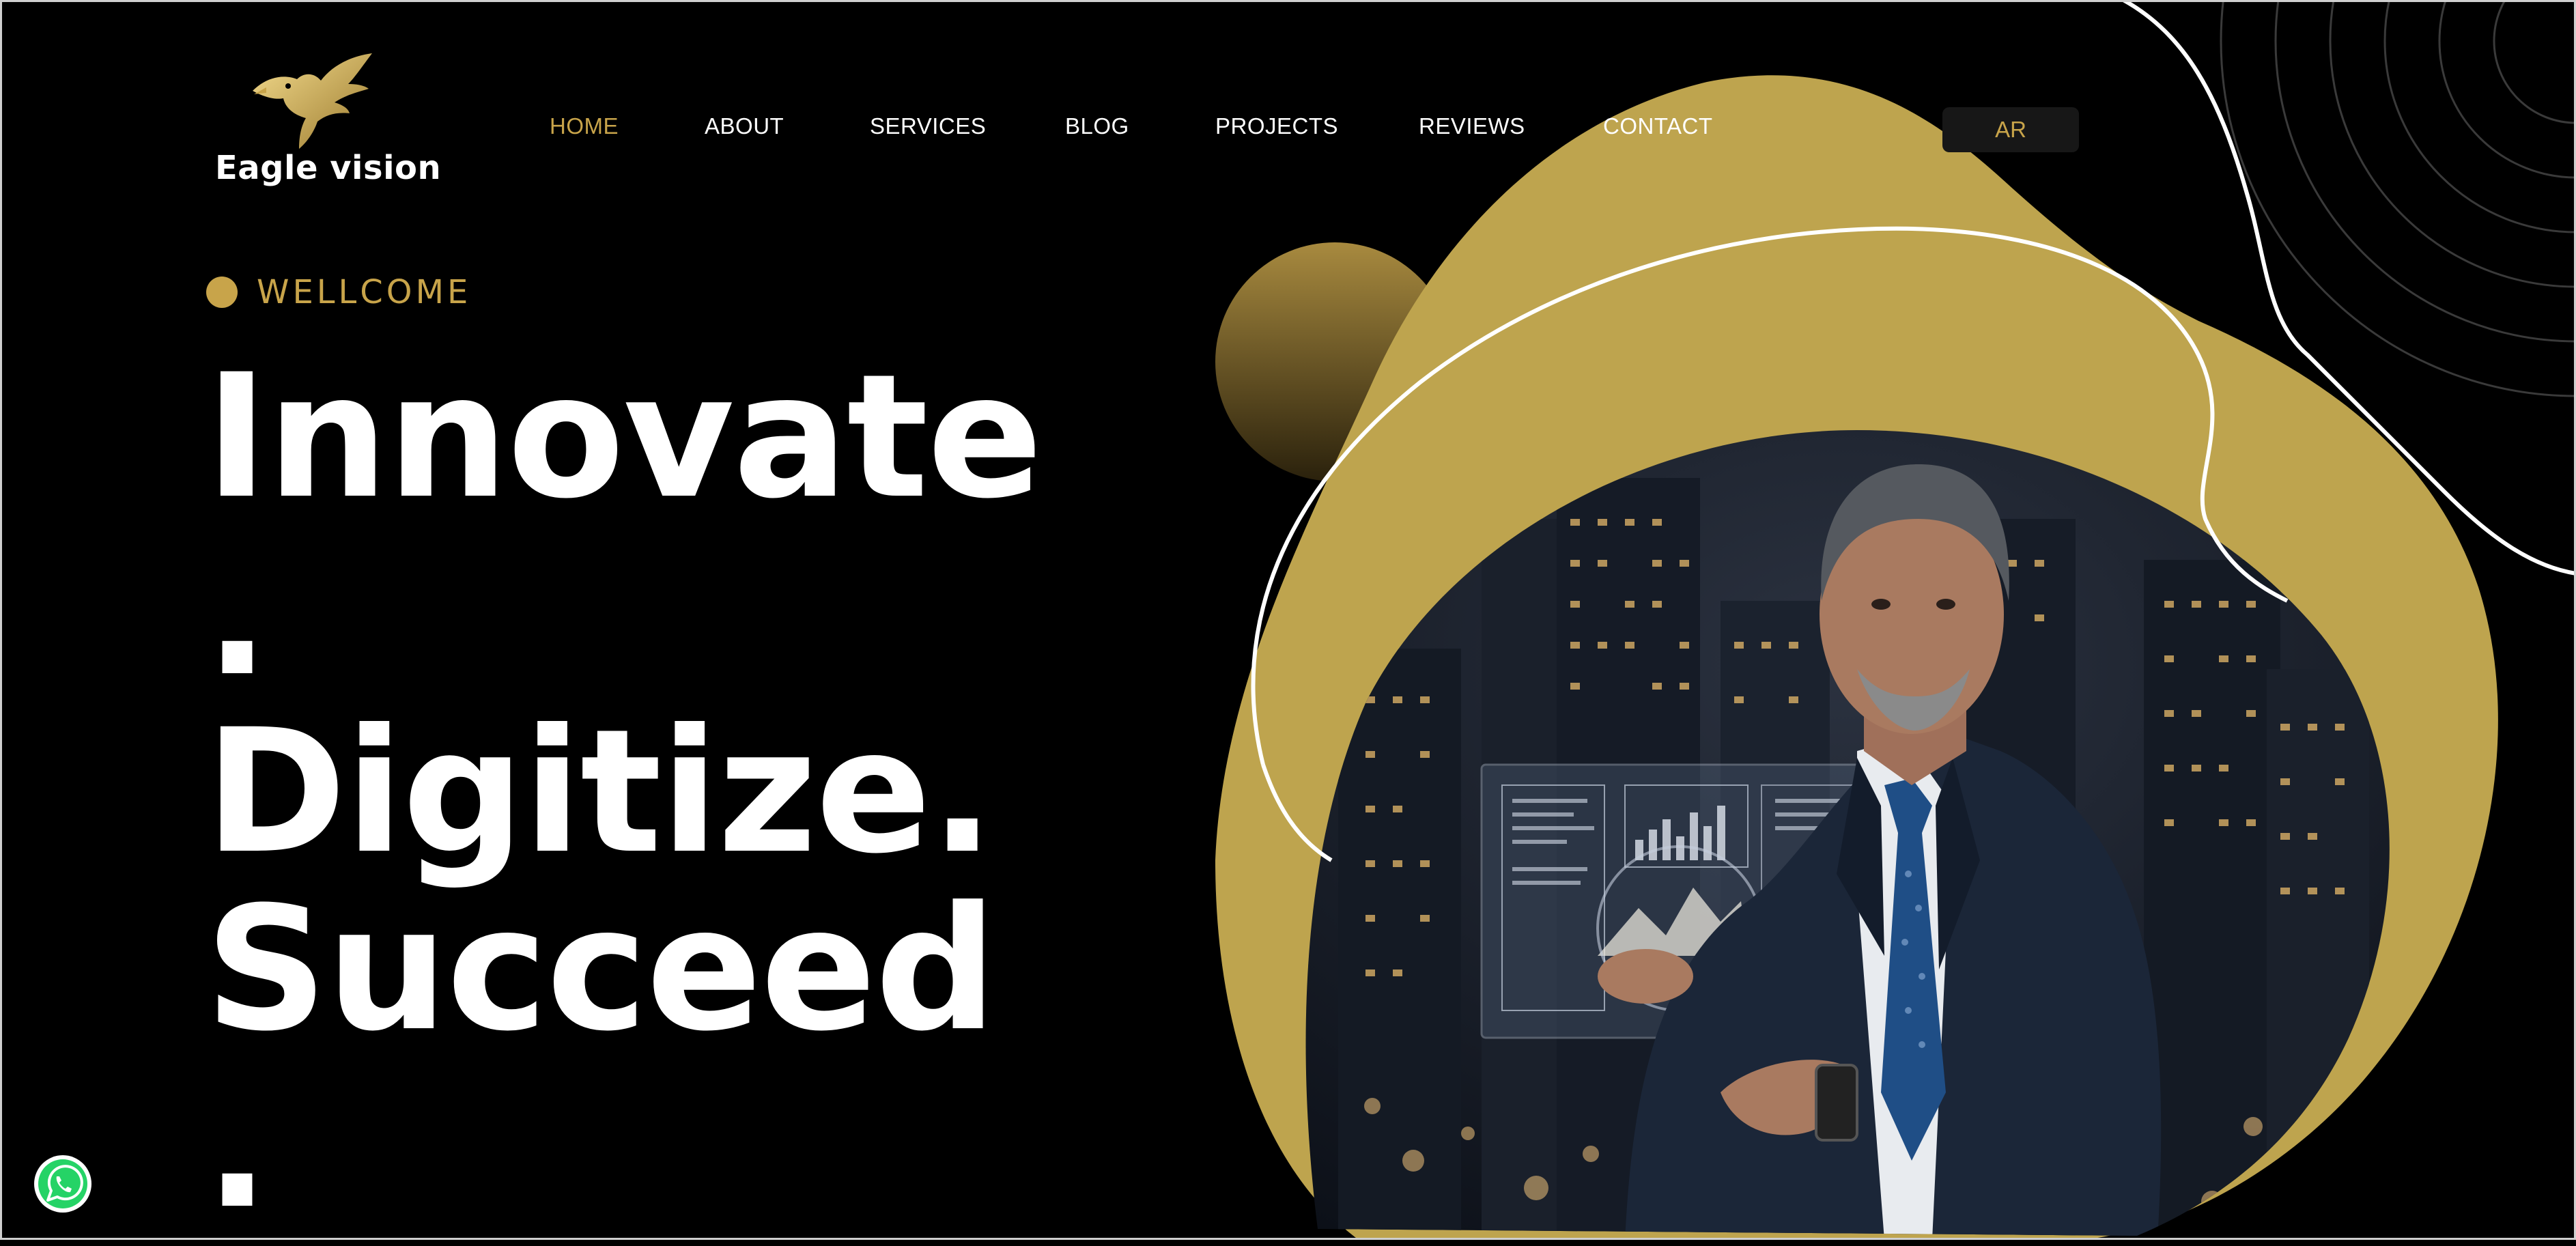 This screenshot has height=1246, width=2576. I want to click on nav-contact: CONTACT, so click(1658, 126).